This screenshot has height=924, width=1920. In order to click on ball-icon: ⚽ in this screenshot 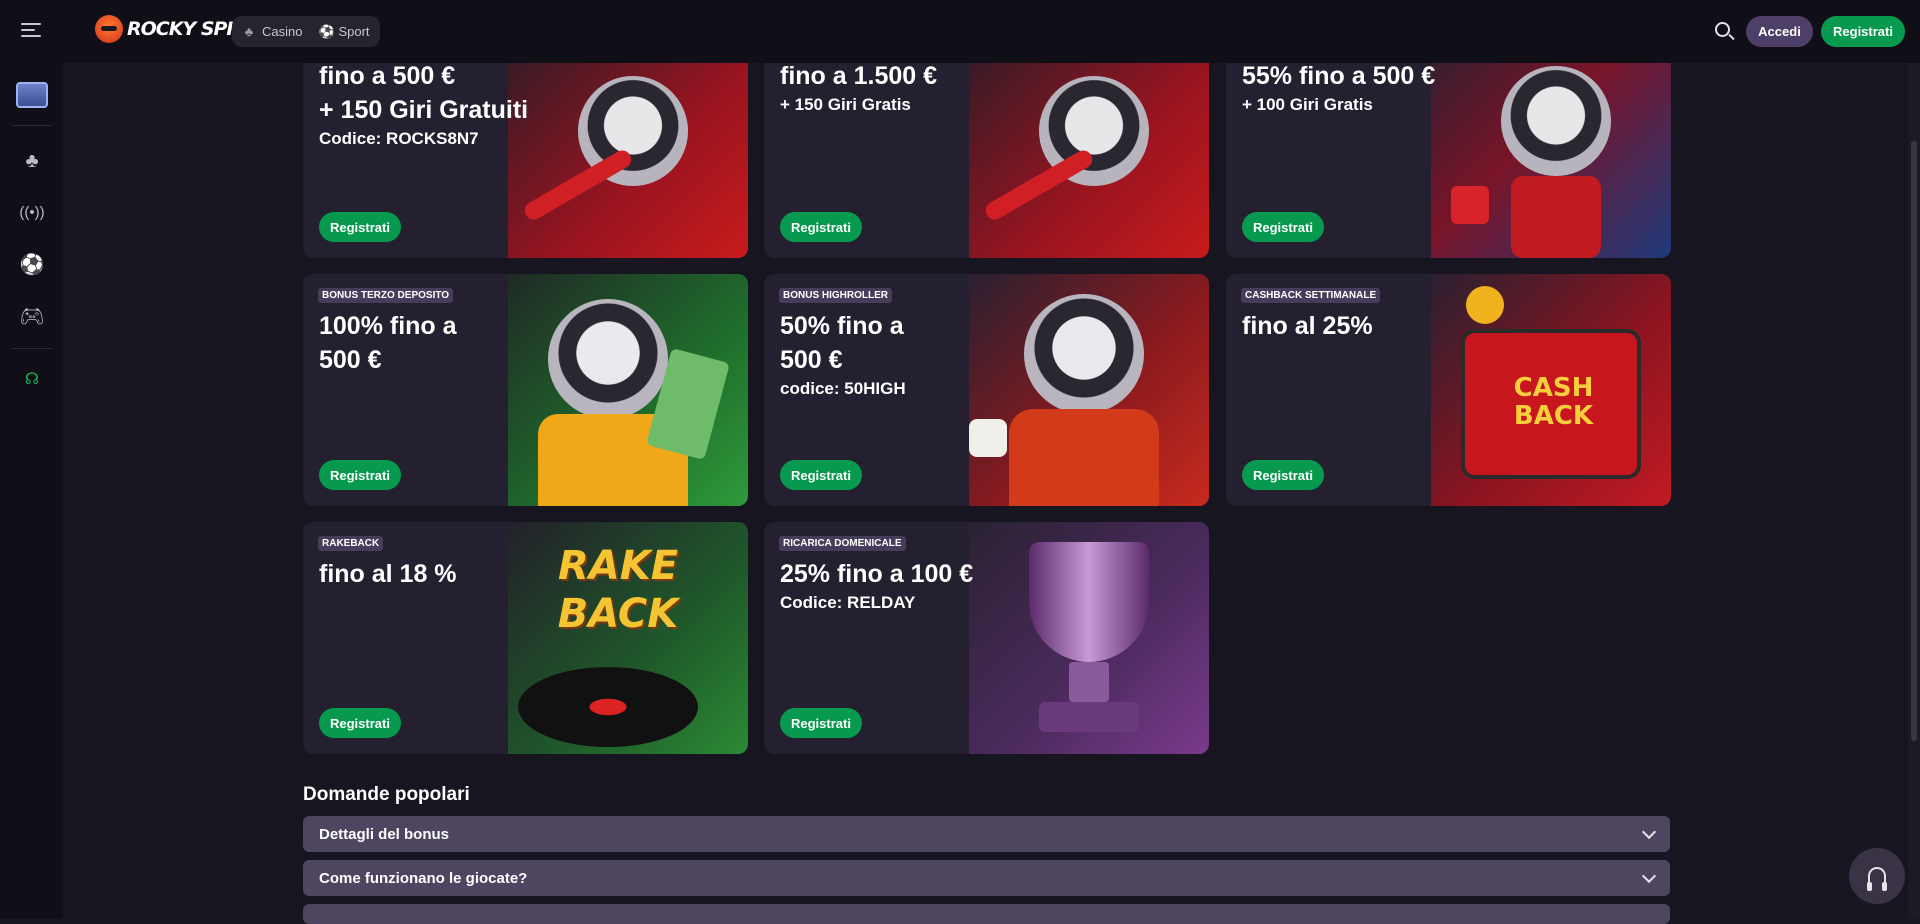, I will do `click(326, 31)`.